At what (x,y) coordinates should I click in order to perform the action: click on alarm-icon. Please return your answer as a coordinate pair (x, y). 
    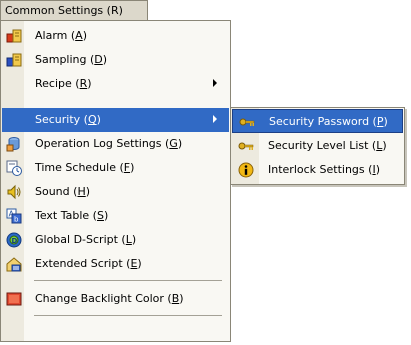
    Looking at the image, I should click on (14, 36).